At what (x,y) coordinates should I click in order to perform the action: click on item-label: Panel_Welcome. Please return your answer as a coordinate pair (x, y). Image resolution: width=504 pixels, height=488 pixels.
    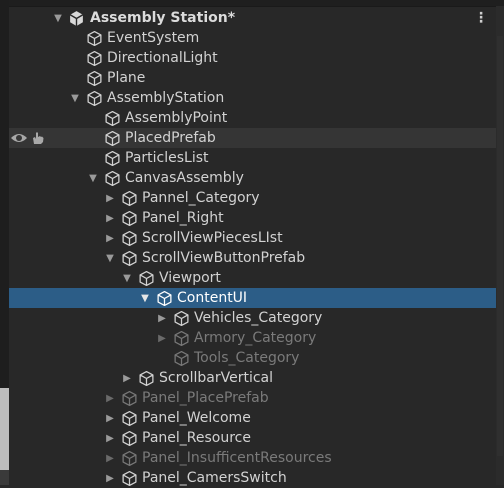
    Looking at the image, I should click on (196, 418).